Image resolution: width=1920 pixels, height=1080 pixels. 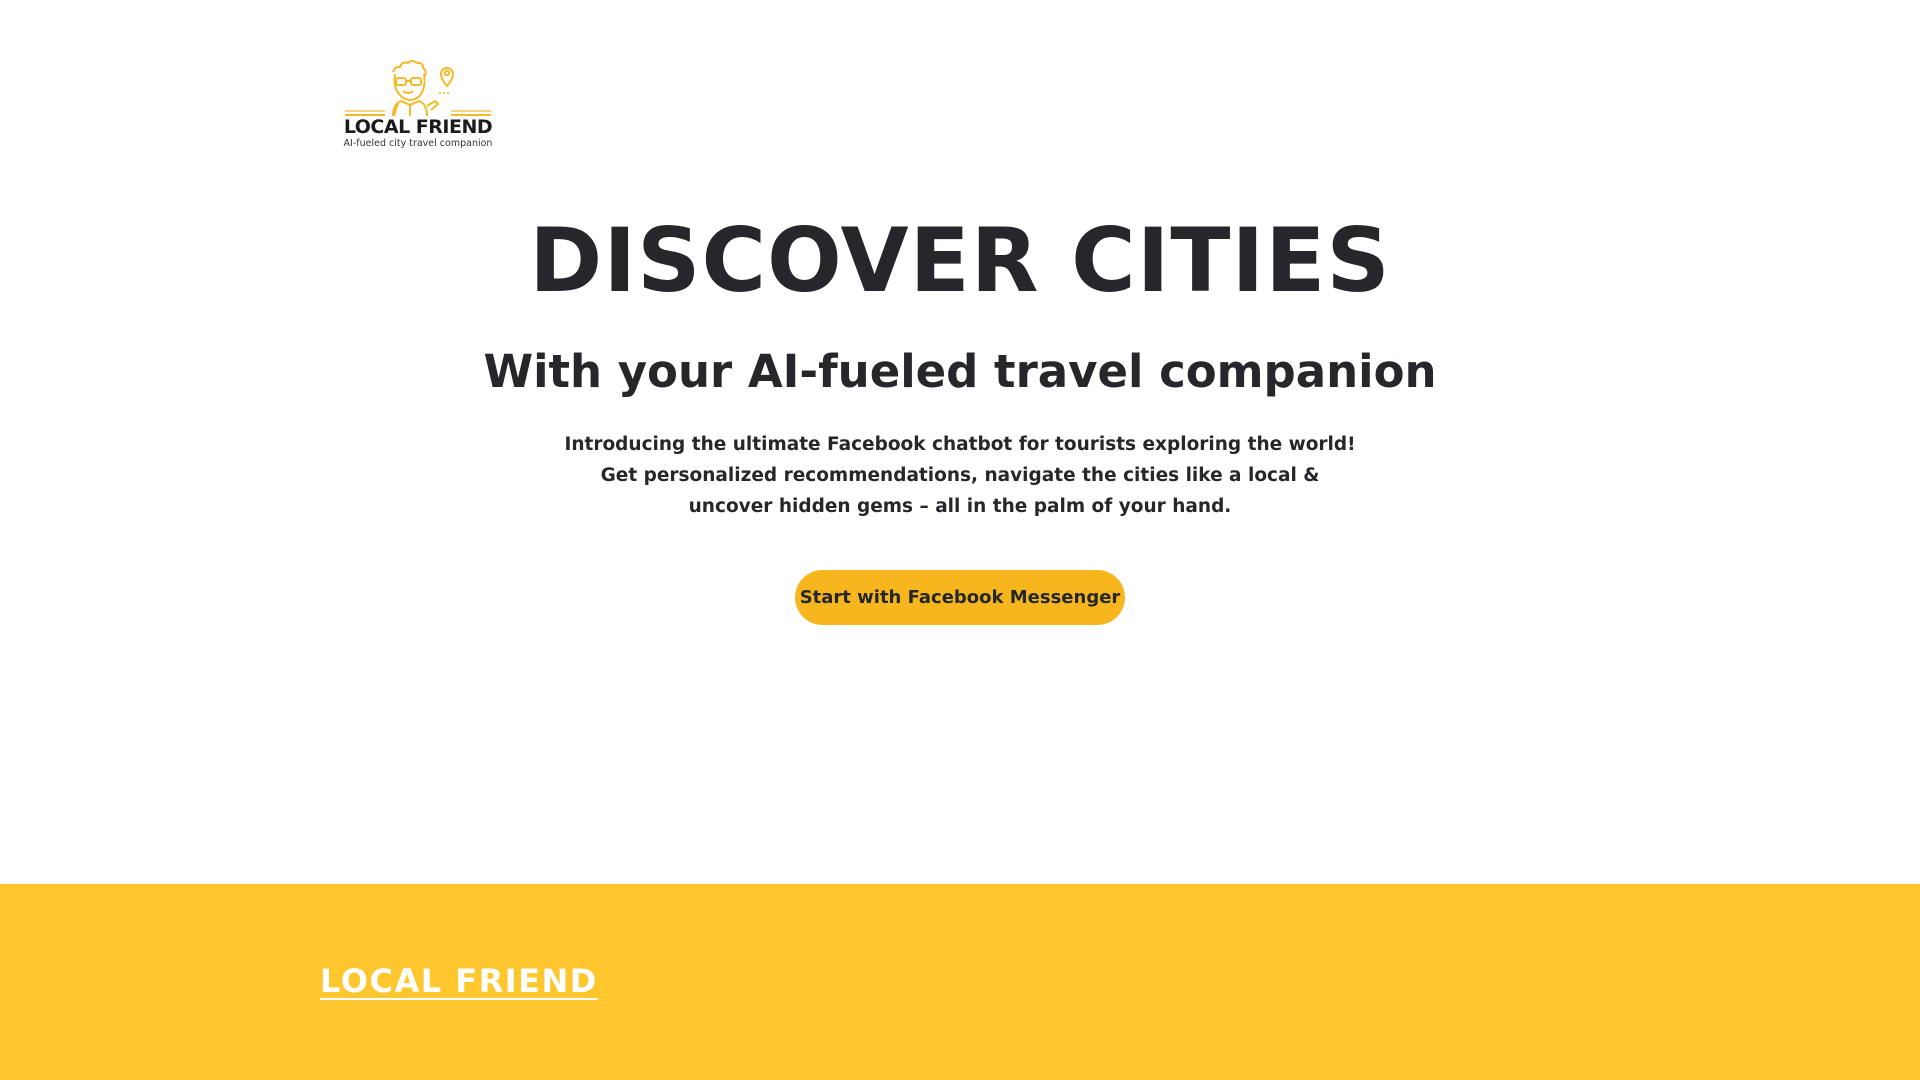 What do you see at coordinates (418, 143) in the screenshot?
I see `logo-tagline: AI-fueled city travel companion` at bounding box center [418, 143].